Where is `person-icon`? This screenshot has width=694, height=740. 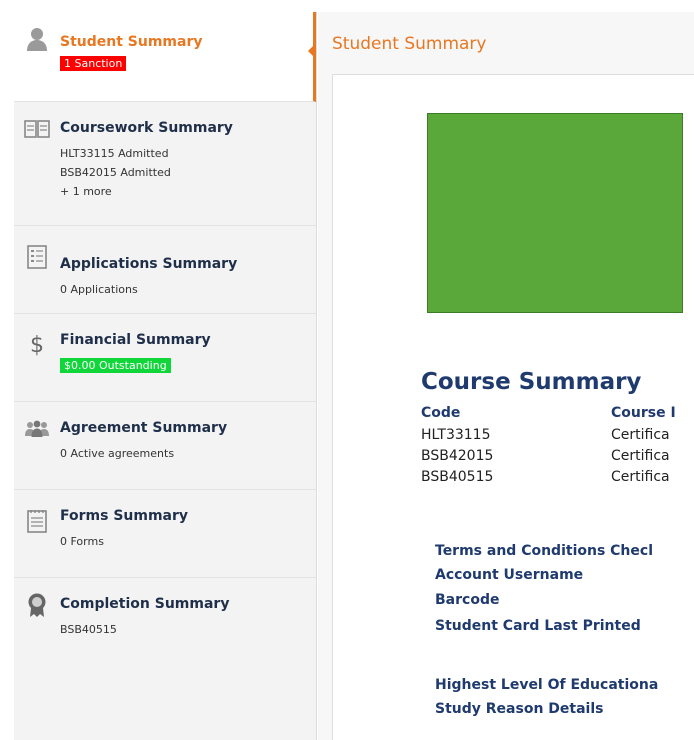
person-icon is located at coordinates (37, 39).